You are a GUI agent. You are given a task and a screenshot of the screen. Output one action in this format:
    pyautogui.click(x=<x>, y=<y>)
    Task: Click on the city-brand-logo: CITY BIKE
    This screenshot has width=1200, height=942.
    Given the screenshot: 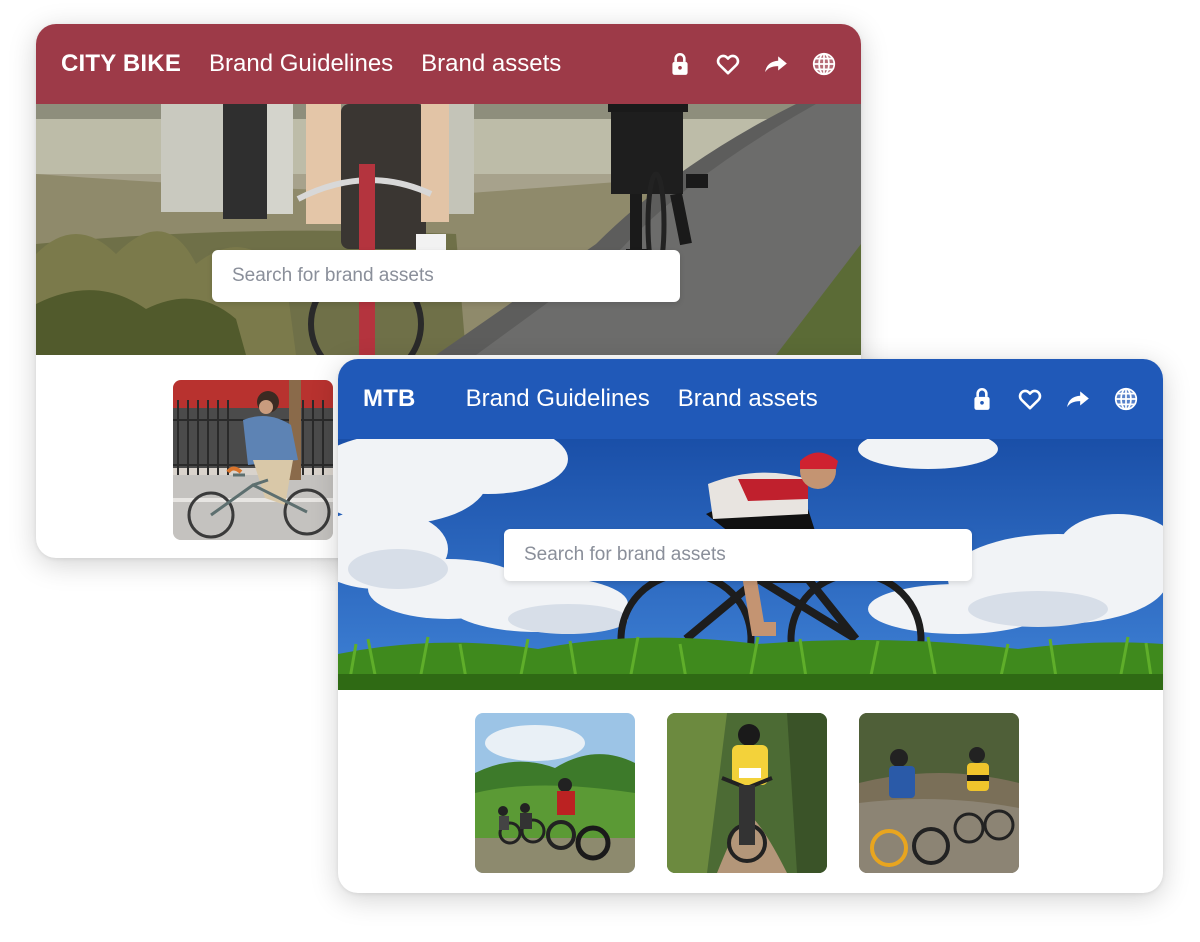 What is the action you would take?
    pyautogui.click(x=121, y=64)
    